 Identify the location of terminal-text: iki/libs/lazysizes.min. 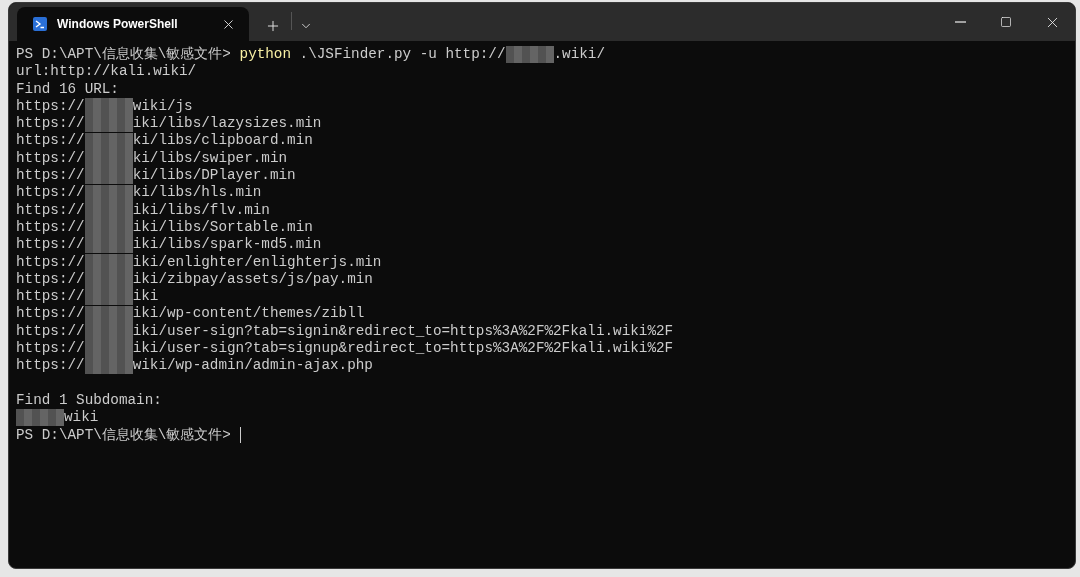
(227, 124).